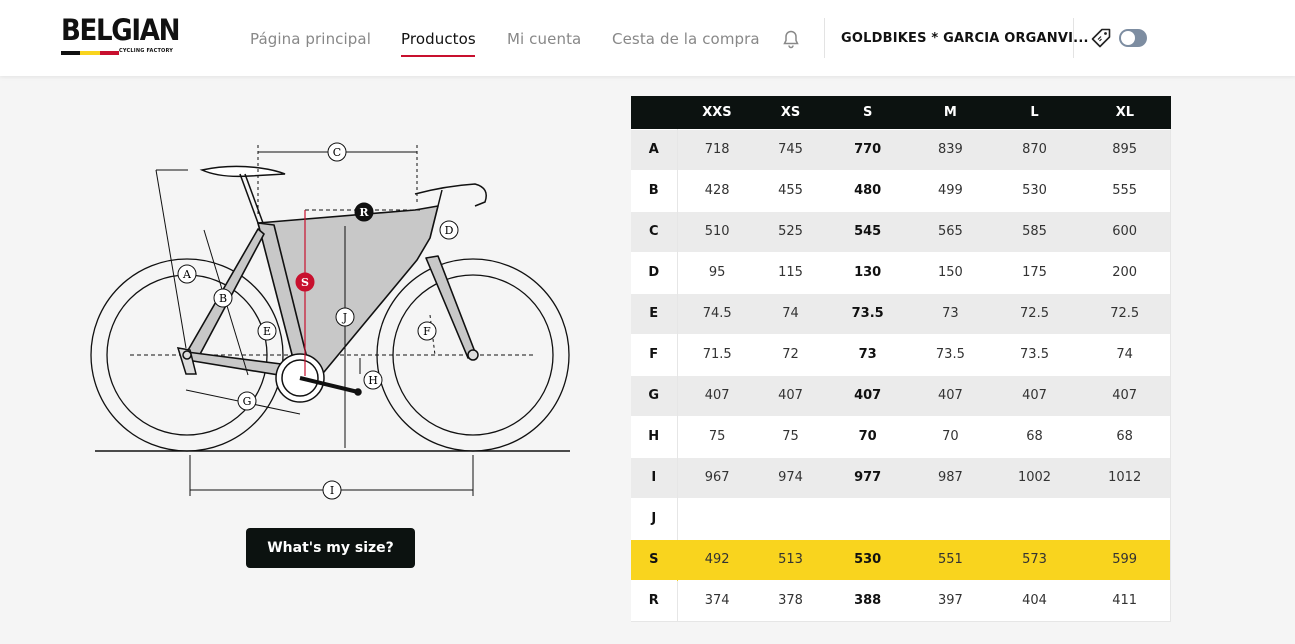 This screenshot has width=1295, height=644. What do you see at coordinates (717, 190) in the screenshot?
I see `table-cell: 428` at bounding box center [717, 190].